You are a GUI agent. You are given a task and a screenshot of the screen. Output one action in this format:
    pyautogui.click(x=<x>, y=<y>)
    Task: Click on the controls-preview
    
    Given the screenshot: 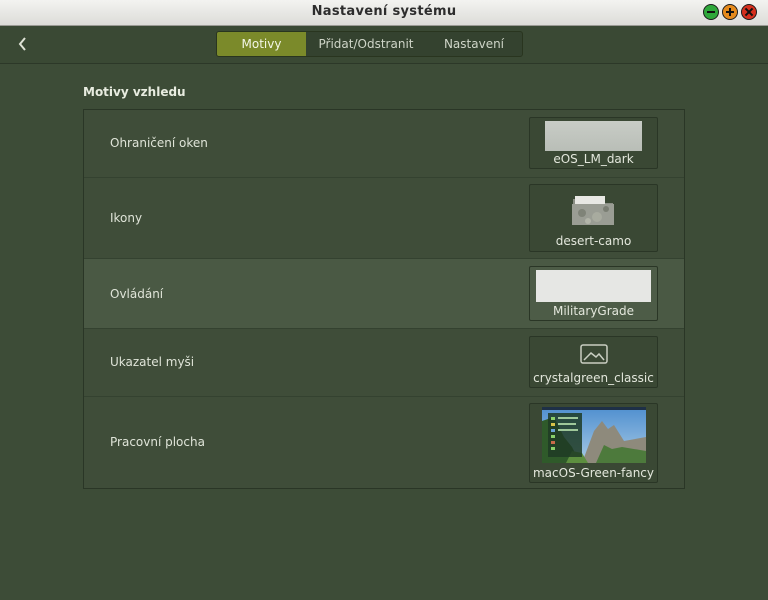 What is the action you would take?
    pyautogui.click(x=593, y=286)
    